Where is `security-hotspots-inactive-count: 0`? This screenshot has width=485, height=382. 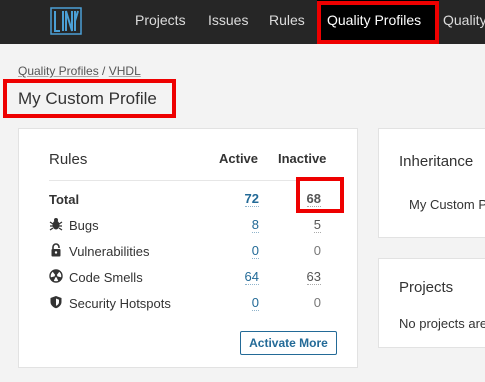
security-hotspots-inactive-count: 0 is located at coordinates (317, 302).